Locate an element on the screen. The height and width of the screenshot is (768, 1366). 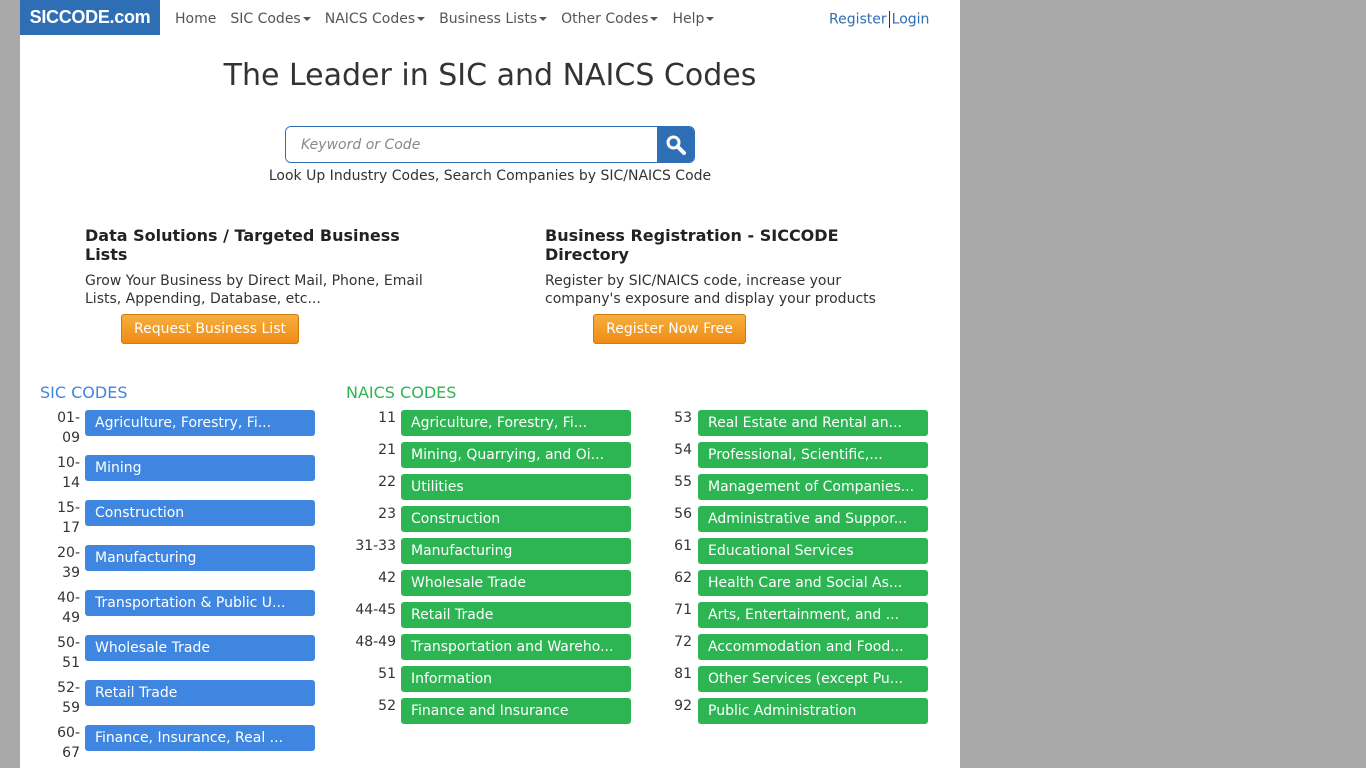
sic-code-end: 17 is located at coordinates (71, 528).